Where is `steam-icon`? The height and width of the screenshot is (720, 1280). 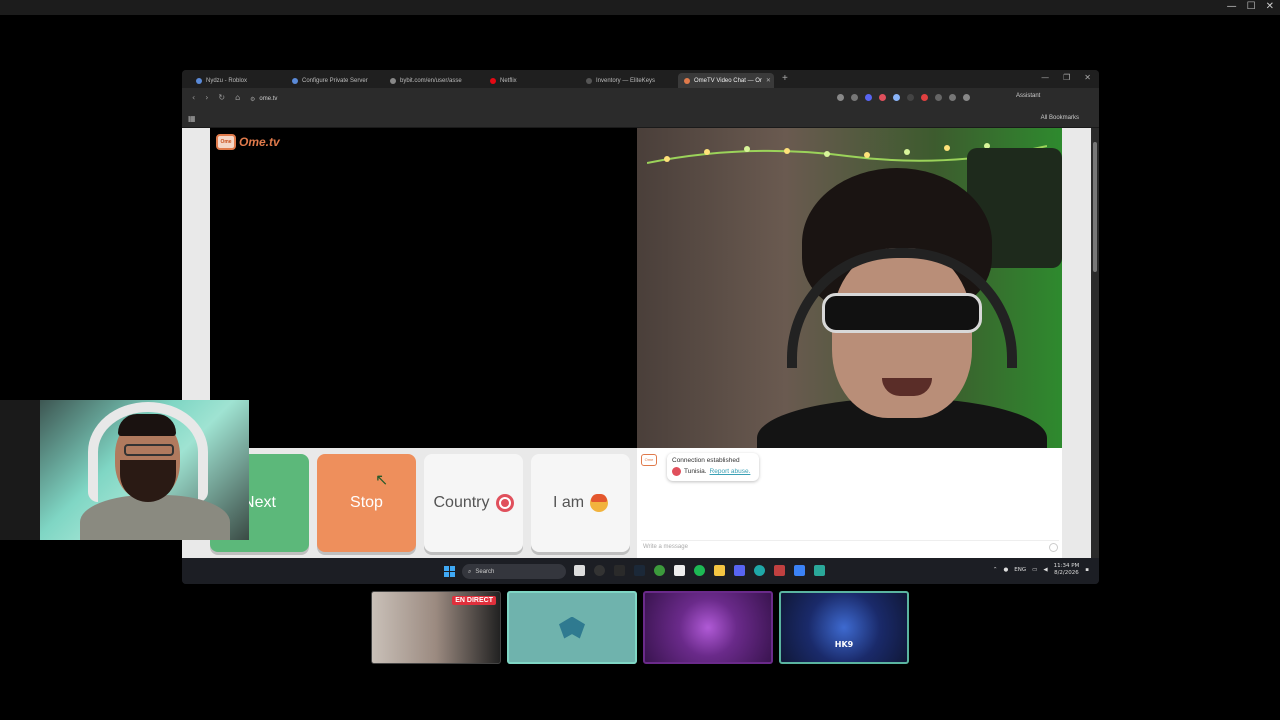 steam-icon is located at coordinates (639, 570).